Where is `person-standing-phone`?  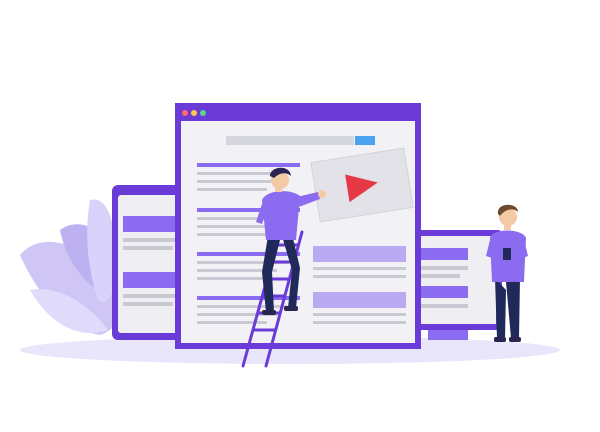
person-standing-phone is located at coordinates (507, 254).